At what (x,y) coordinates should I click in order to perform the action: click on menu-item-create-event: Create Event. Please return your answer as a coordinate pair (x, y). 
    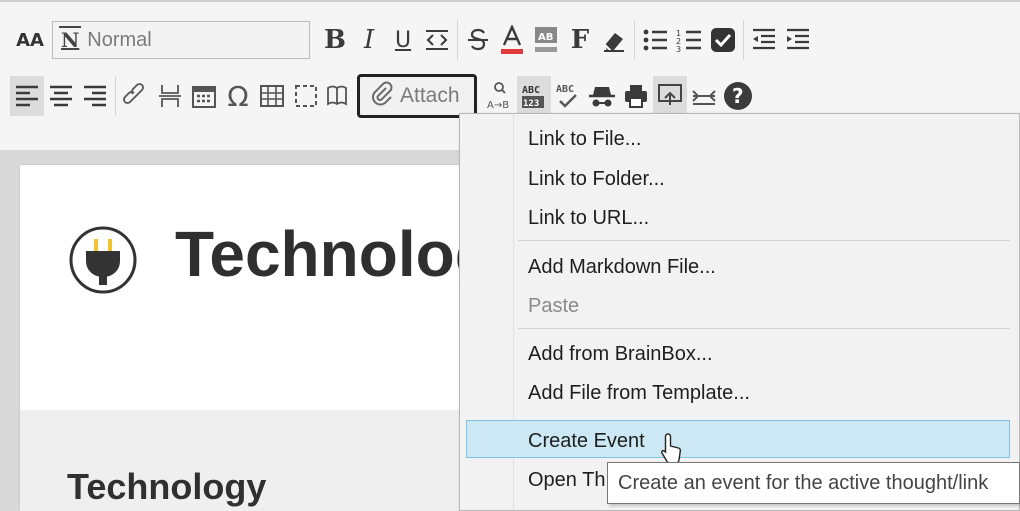
    Looking at the image, I should click on (586, 441).